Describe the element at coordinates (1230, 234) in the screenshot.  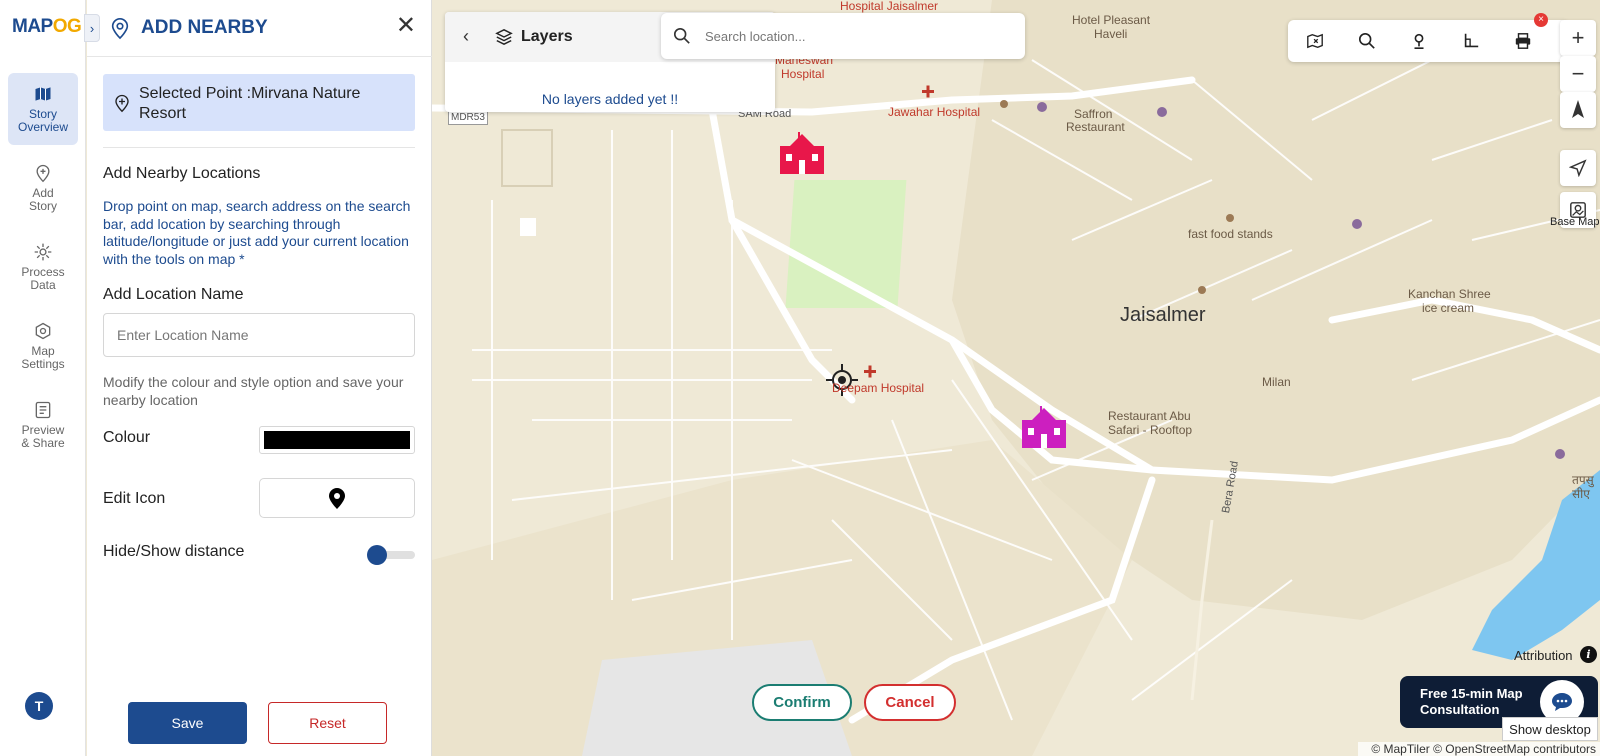
I see `map-label: fast food stands` at that location.